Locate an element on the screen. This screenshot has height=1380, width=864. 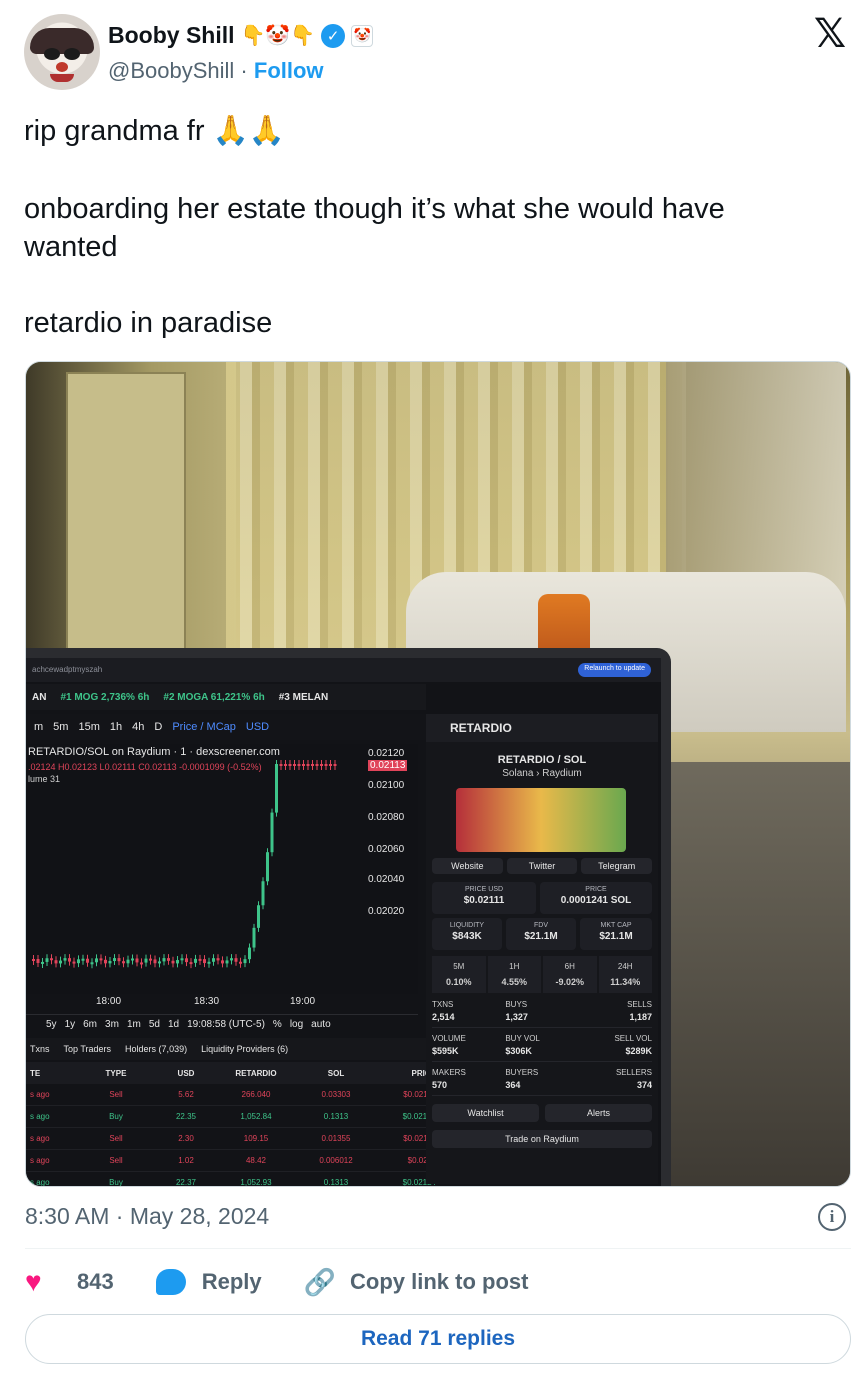
heart-icon: ♥ is located at coordinates (40, 1282).